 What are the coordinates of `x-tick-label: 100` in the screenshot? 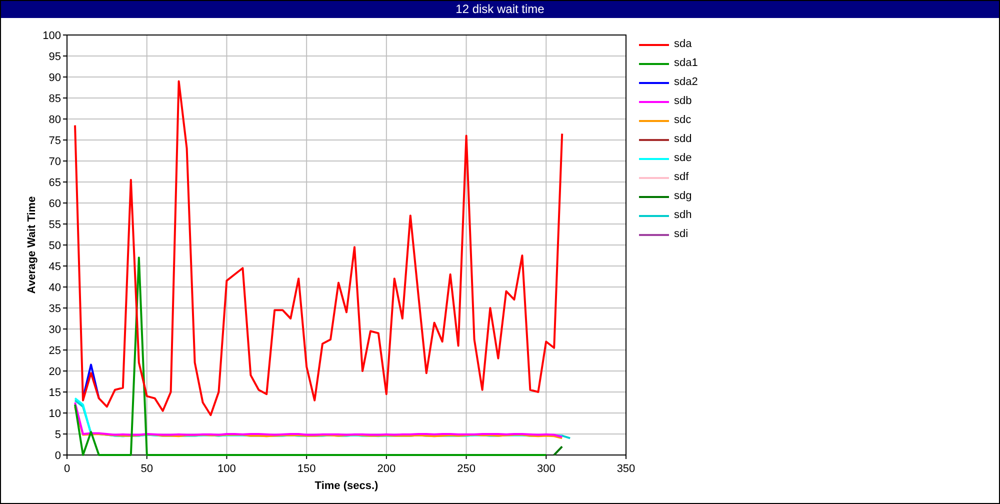 It's located at (227, 469).